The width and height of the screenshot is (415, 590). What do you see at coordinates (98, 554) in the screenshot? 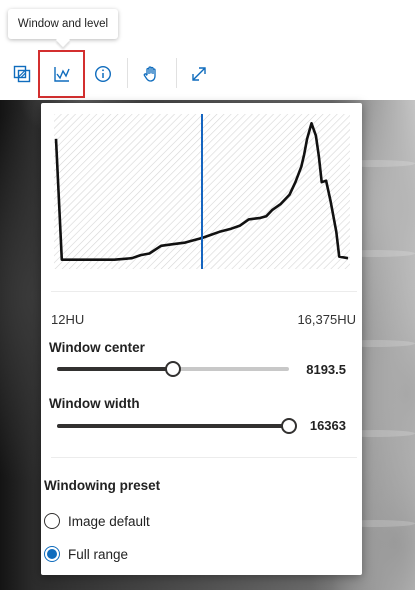
I see `radio-label: Full range` at bounding box center [98, 554].